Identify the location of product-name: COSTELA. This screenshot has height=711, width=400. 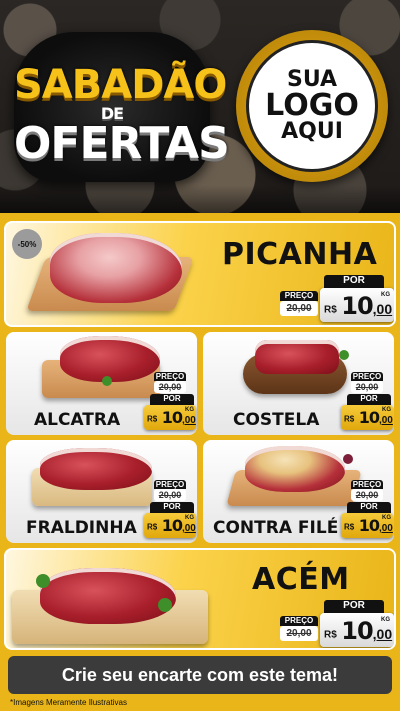
(276, 420).